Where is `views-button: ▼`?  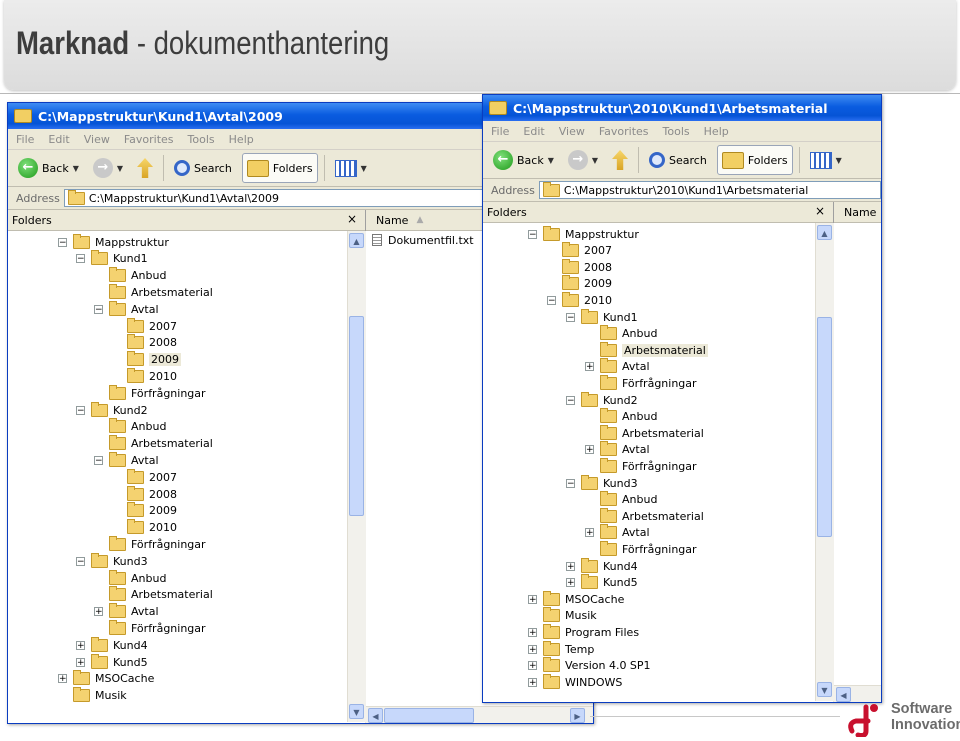
views-button: ▼ is located at coordinates (826, 160).